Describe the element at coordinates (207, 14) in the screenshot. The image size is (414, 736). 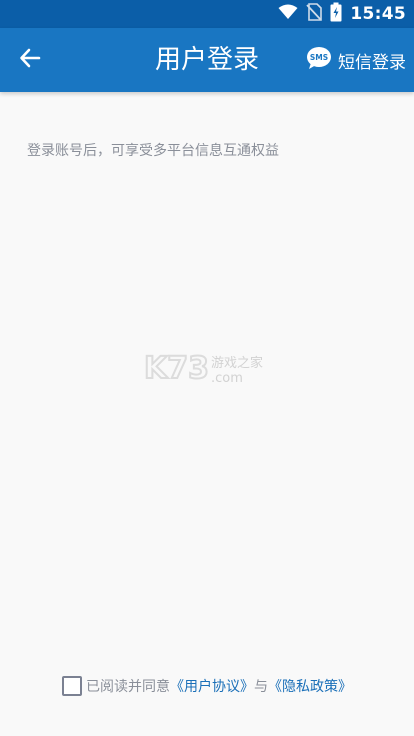
I see `status-bar: 15:45` at that location.